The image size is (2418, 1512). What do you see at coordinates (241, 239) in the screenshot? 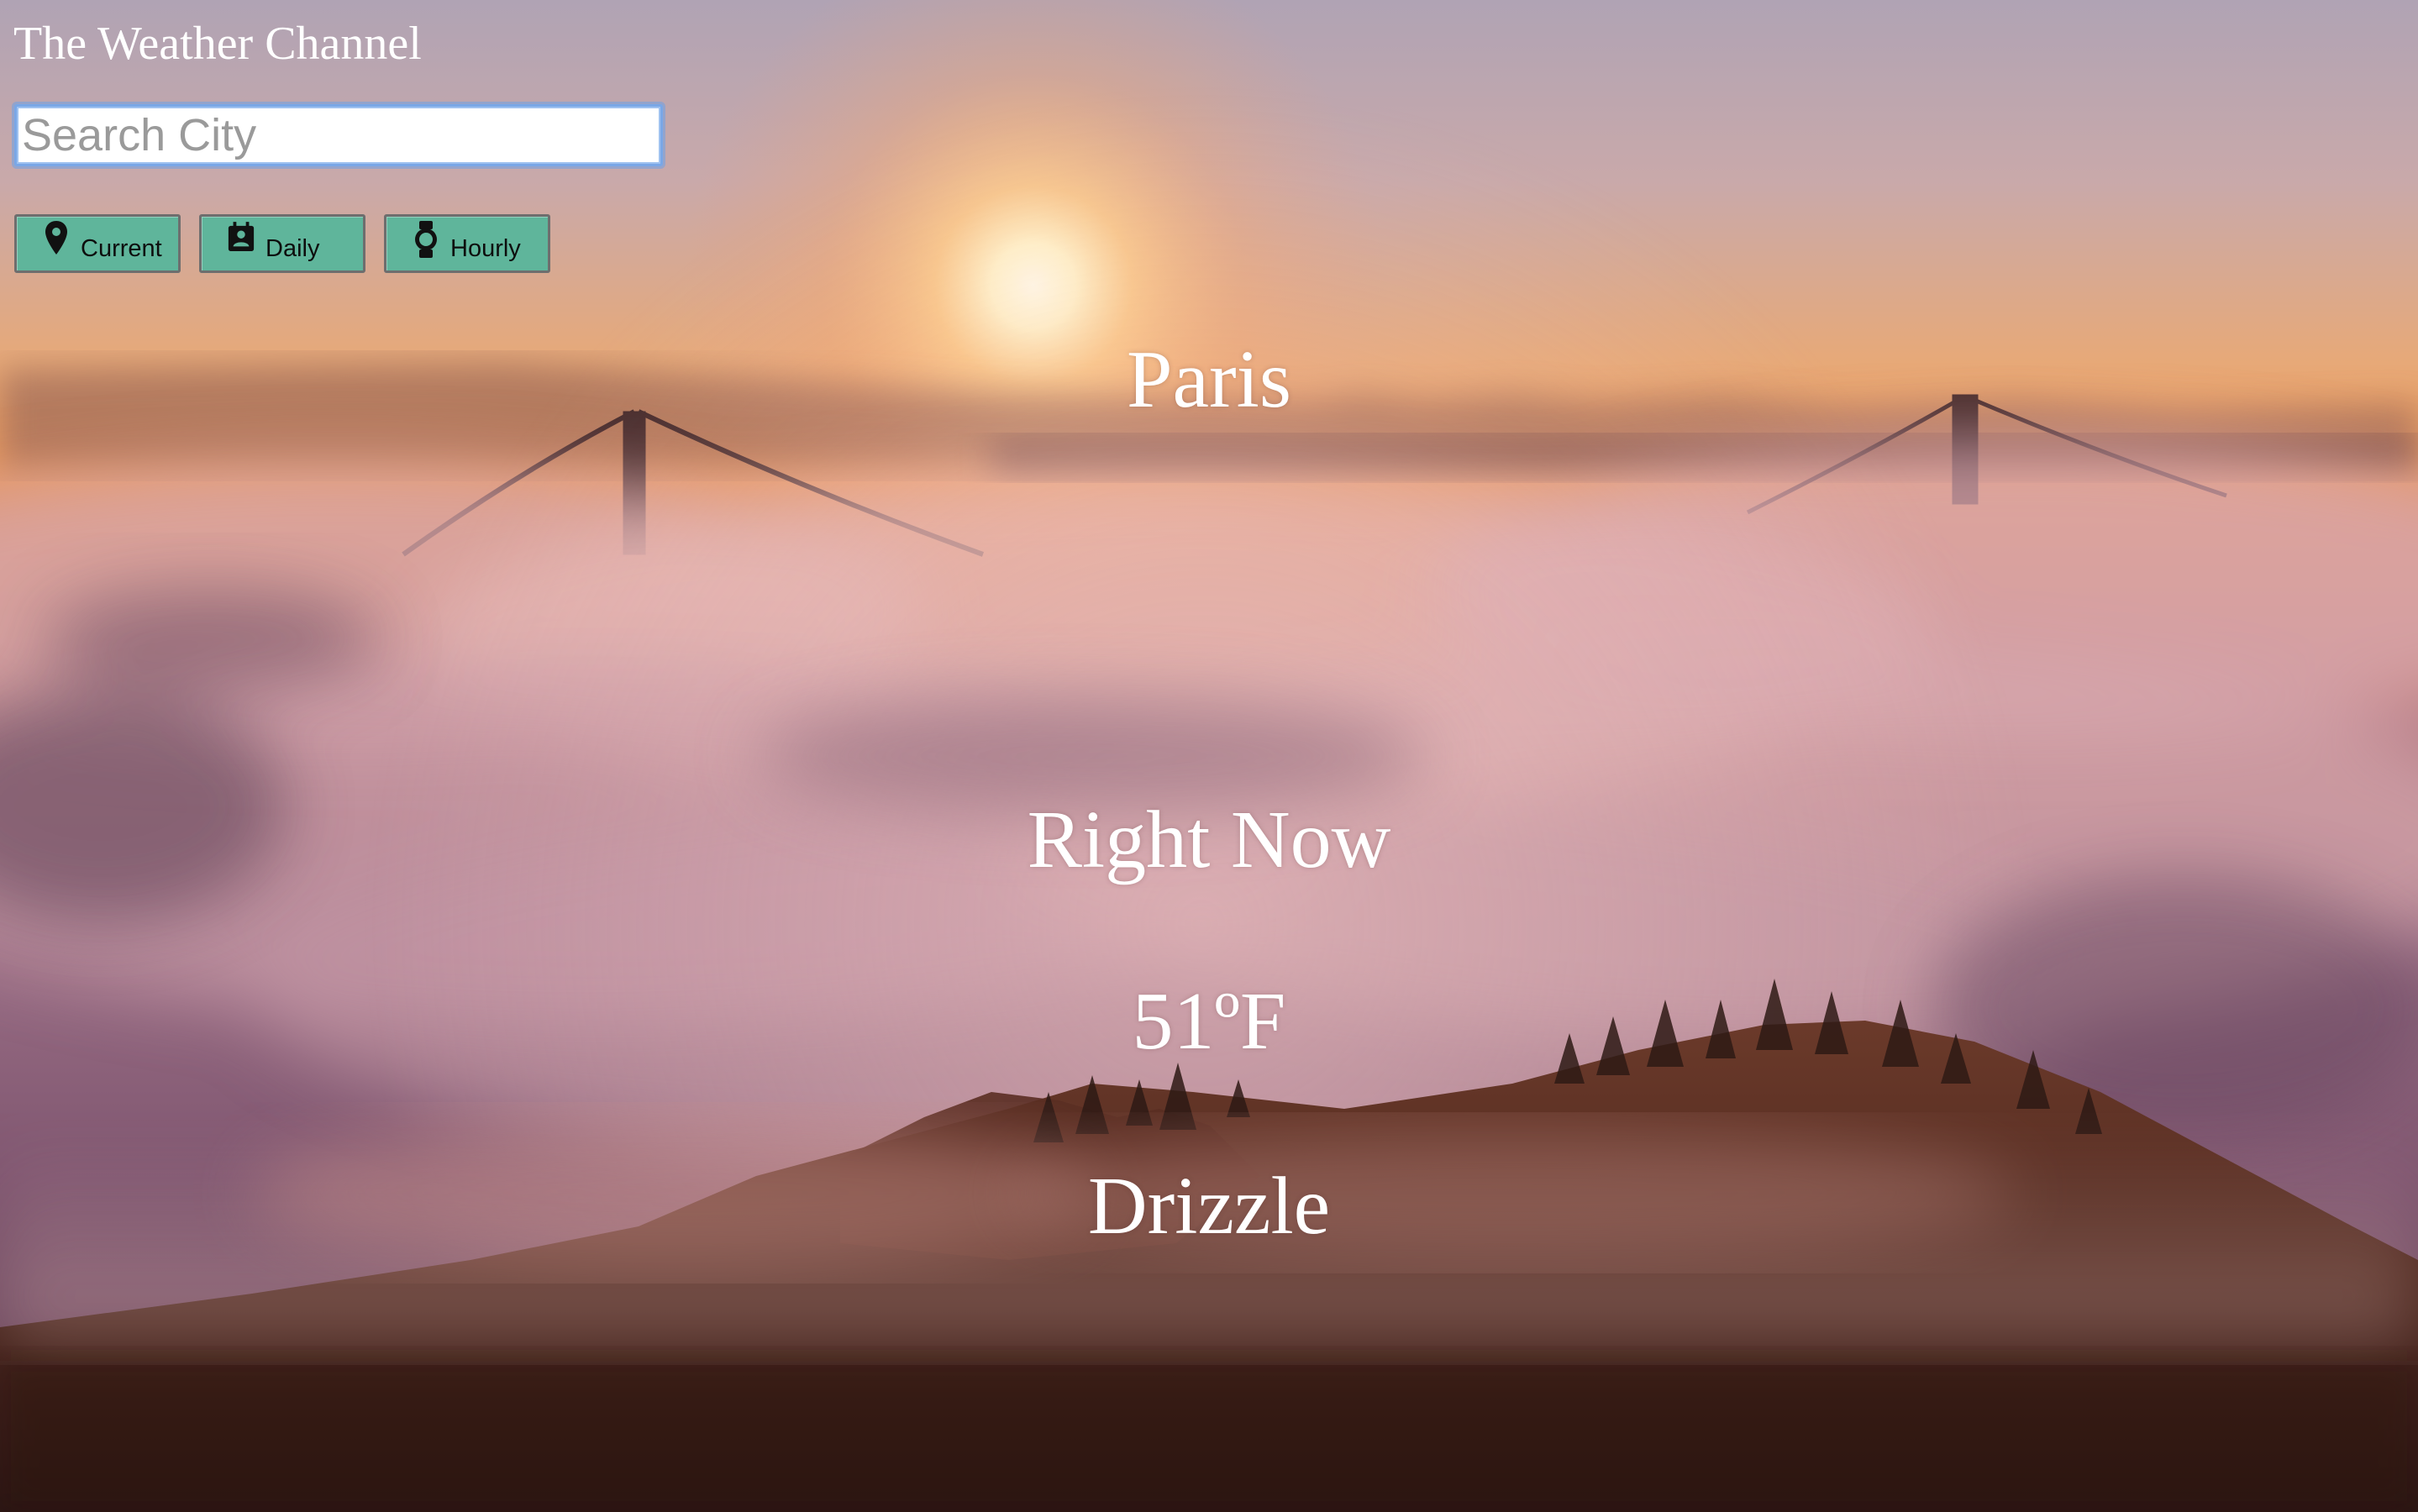
I see `calendar-contact-icon` at bounding box center [241, 239].